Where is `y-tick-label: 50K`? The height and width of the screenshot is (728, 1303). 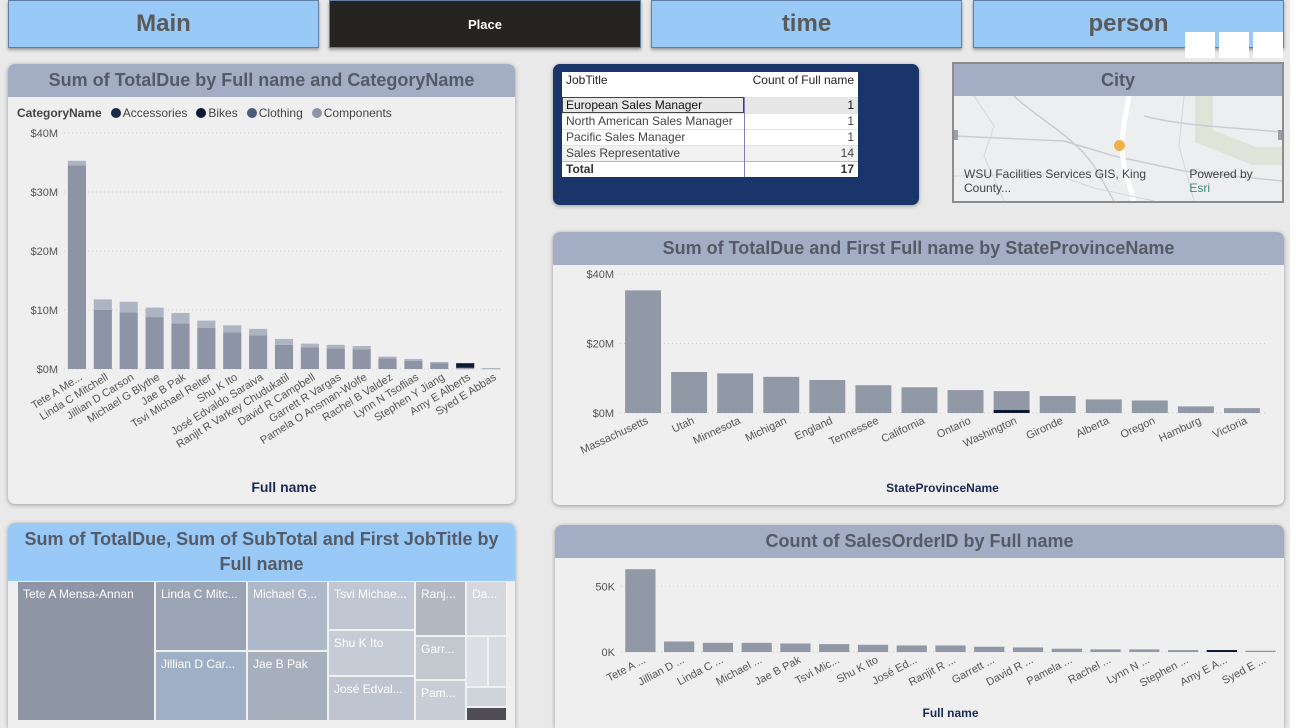 y-tick-label: 50K is located at coordinates (605, 587).